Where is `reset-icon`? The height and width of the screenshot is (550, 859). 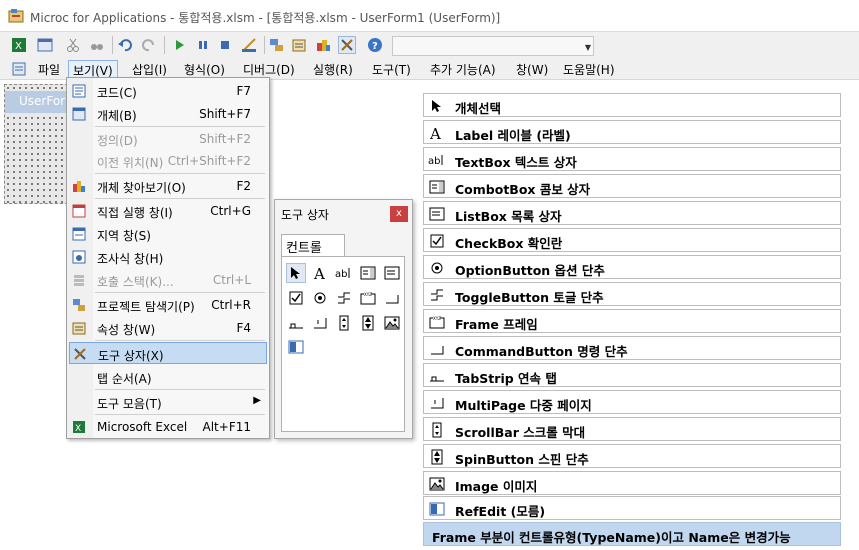 reset-icon is located at coordinates (225, 45).